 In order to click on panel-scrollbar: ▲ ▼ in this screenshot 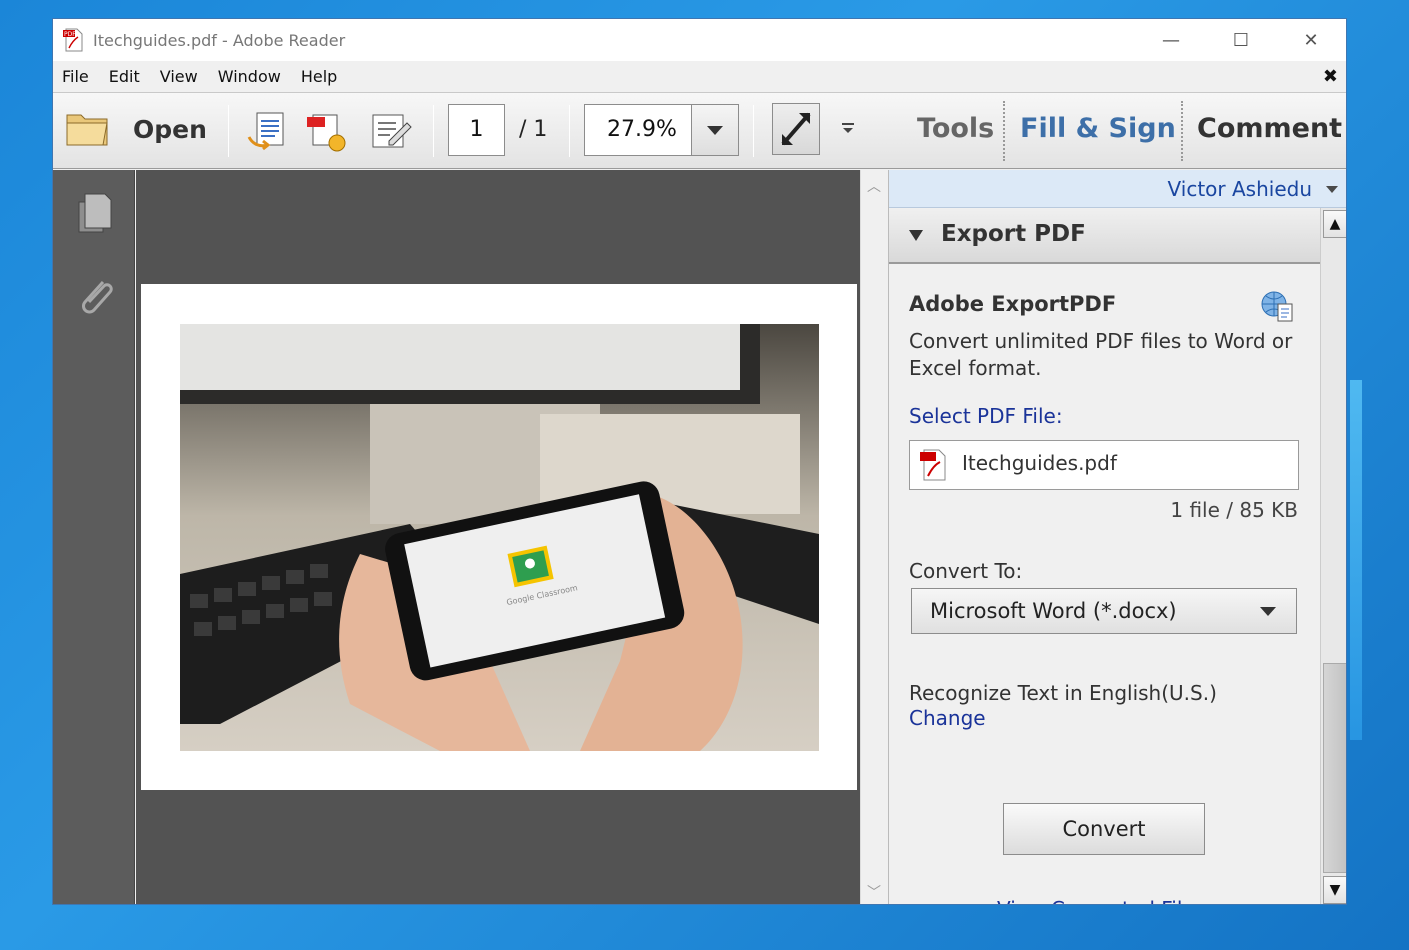, I will do `click(1333, 556)`.